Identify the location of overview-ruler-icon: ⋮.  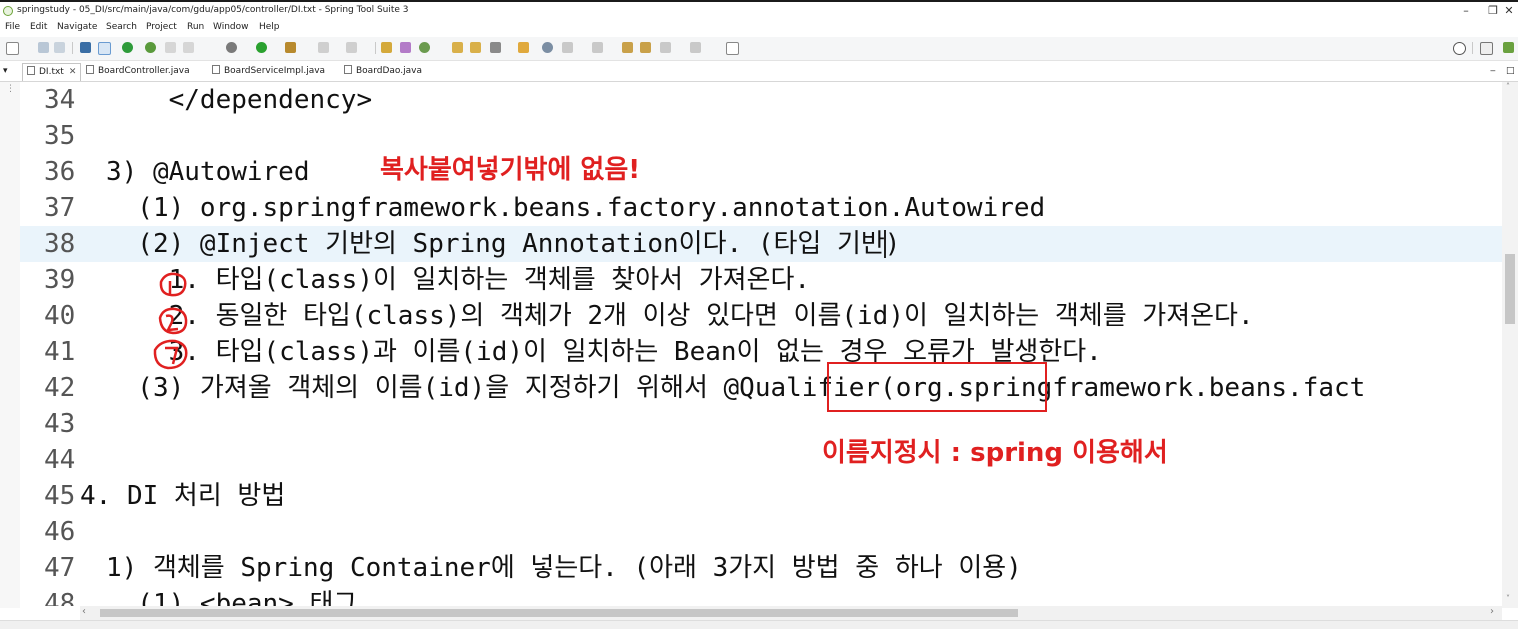
(10, 89).